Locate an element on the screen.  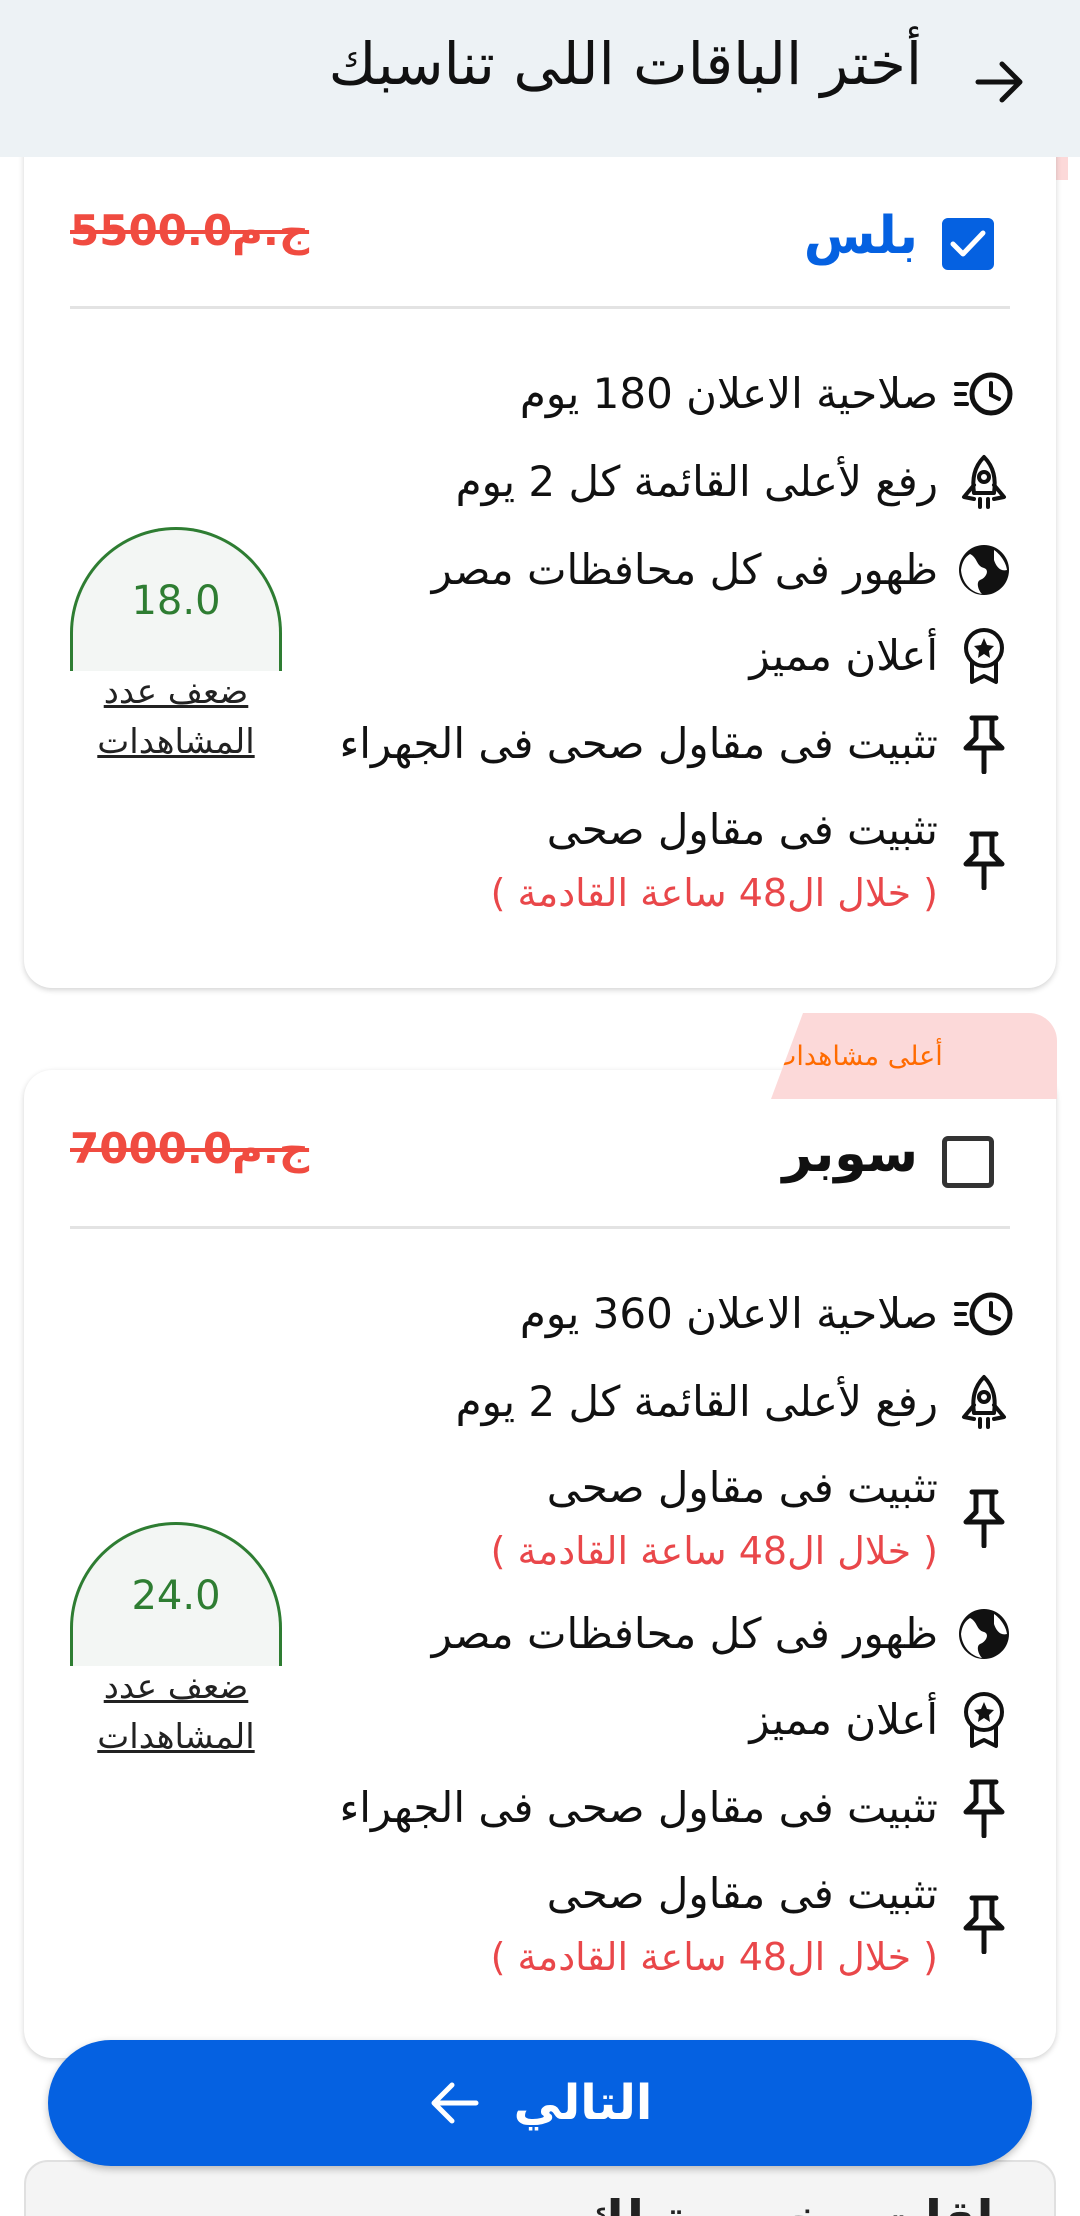
top-views-ribbon: أعلى مشاهدات is located at coordinates (914, 1056).